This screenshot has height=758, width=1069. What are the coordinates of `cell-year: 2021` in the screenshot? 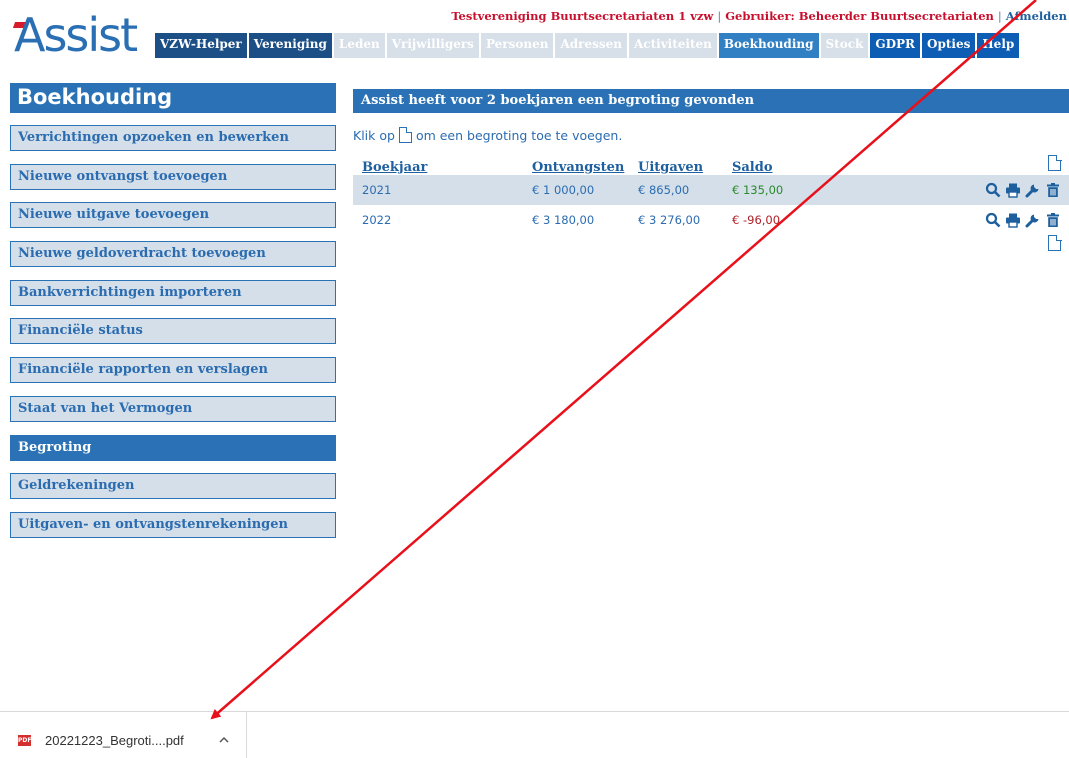 It's located at (438, 190).